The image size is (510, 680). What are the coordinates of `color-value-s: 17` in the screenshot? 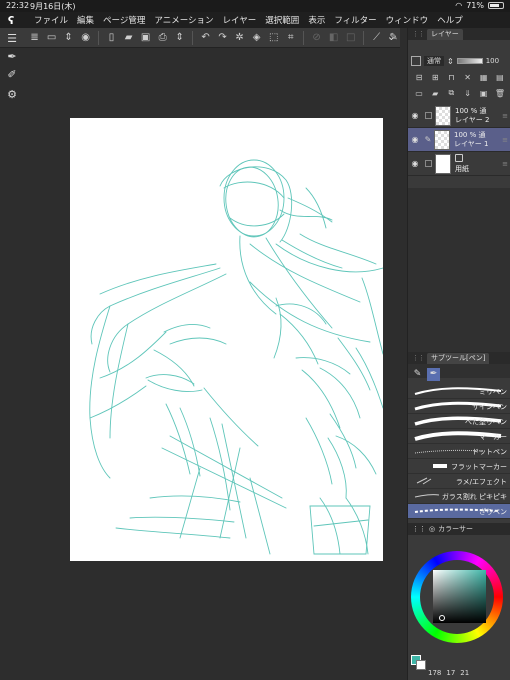 It's located at (450, 673).